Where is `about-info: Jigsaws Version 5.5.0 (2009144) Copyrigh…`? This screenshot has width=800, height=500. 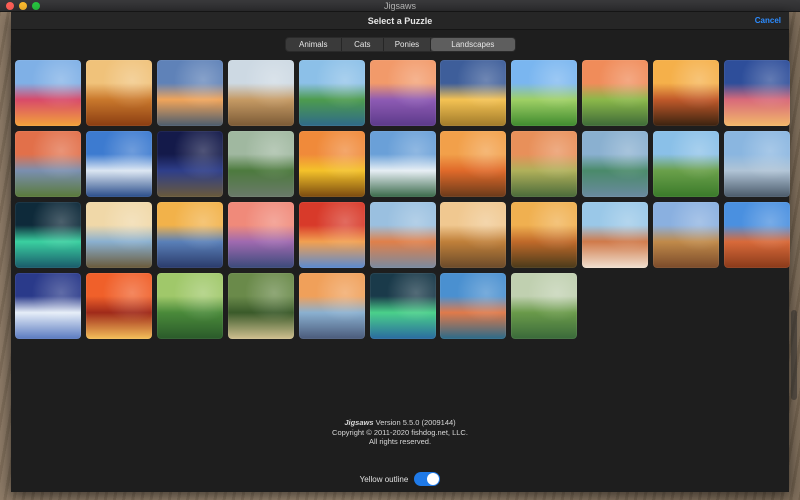
about-info: Jigsaws Version 5.5.0 (2009144) Copyrigh… is located at coordinates (400, 432).